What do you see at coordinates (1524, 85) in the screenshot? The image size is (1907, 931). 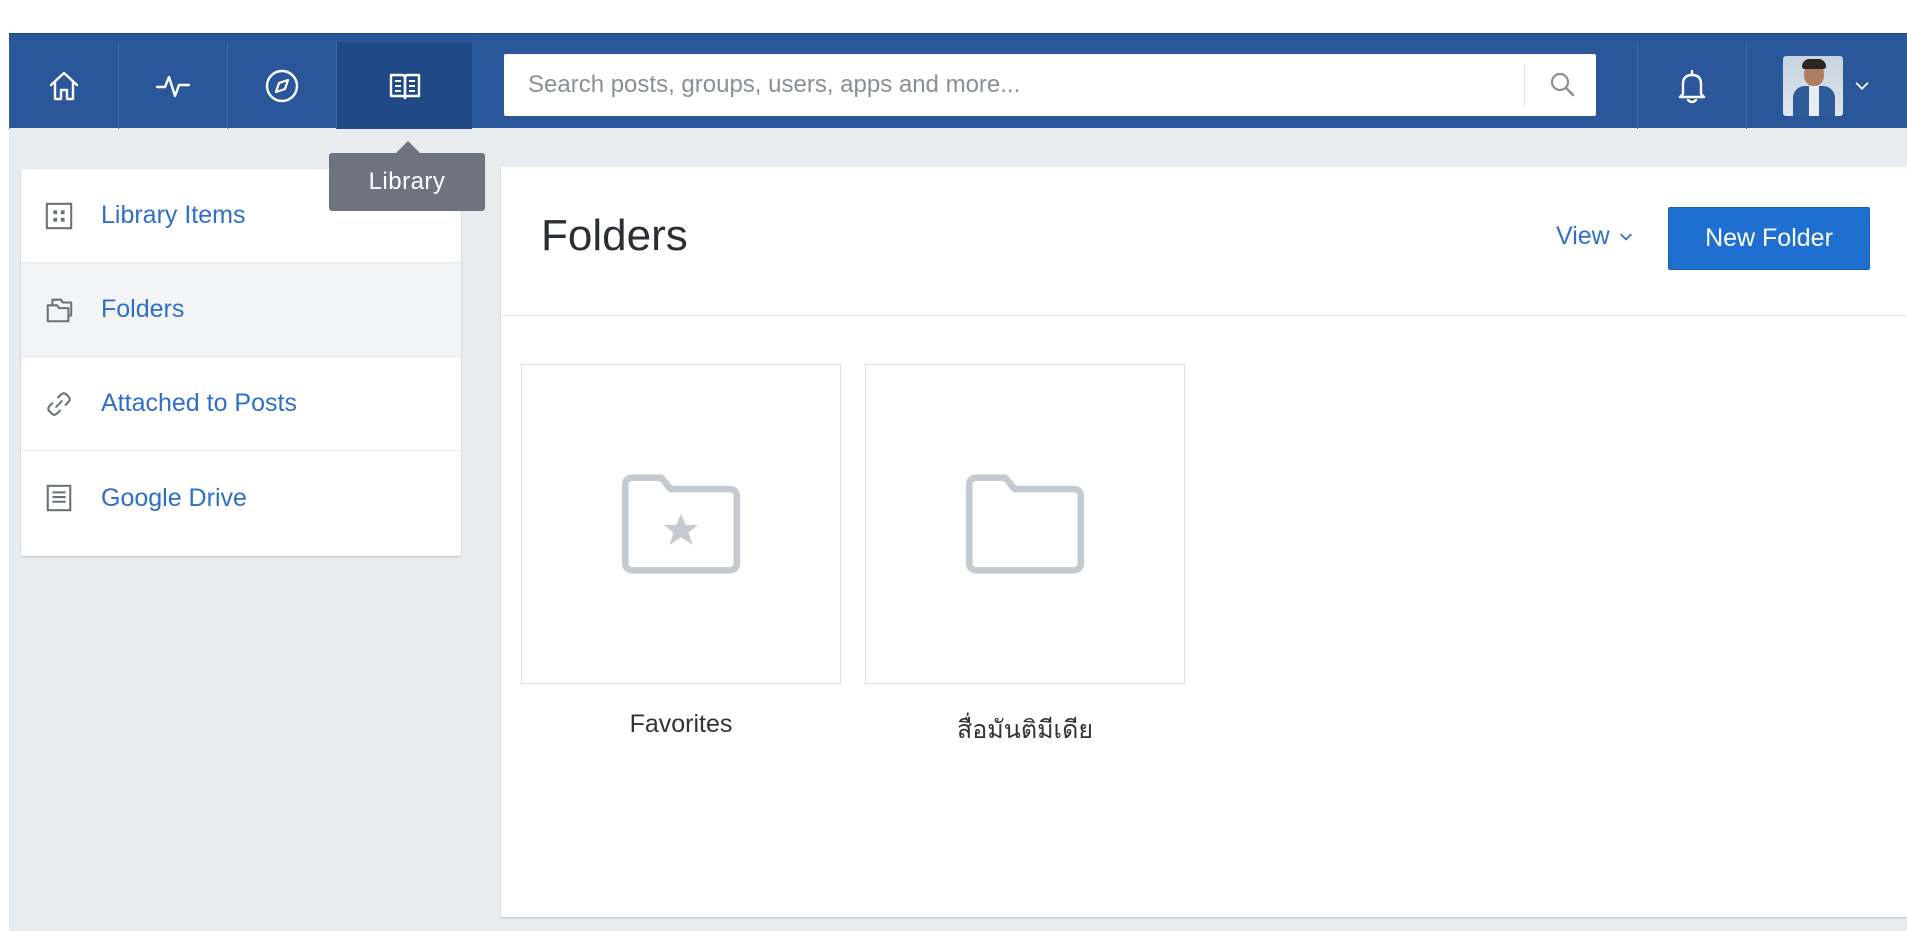 I see `search-divider` at bounding box center [1524, 85].